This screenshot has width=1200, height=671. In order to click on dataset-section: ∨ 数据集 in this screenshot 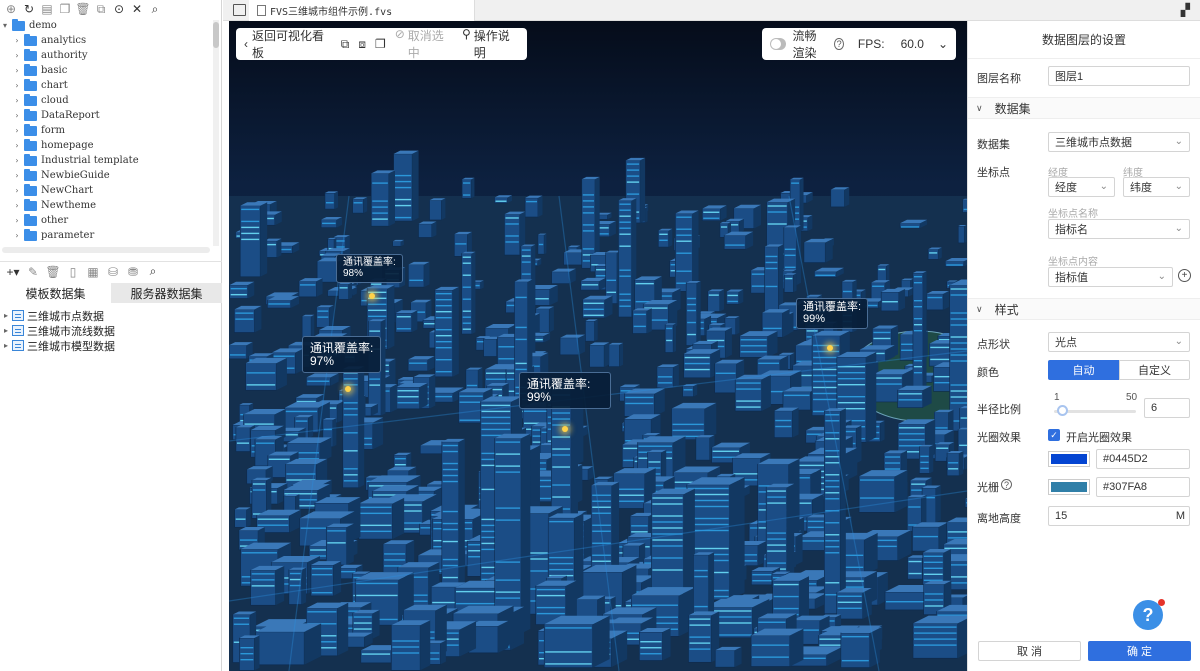, I will do `click(1084, 108)`.